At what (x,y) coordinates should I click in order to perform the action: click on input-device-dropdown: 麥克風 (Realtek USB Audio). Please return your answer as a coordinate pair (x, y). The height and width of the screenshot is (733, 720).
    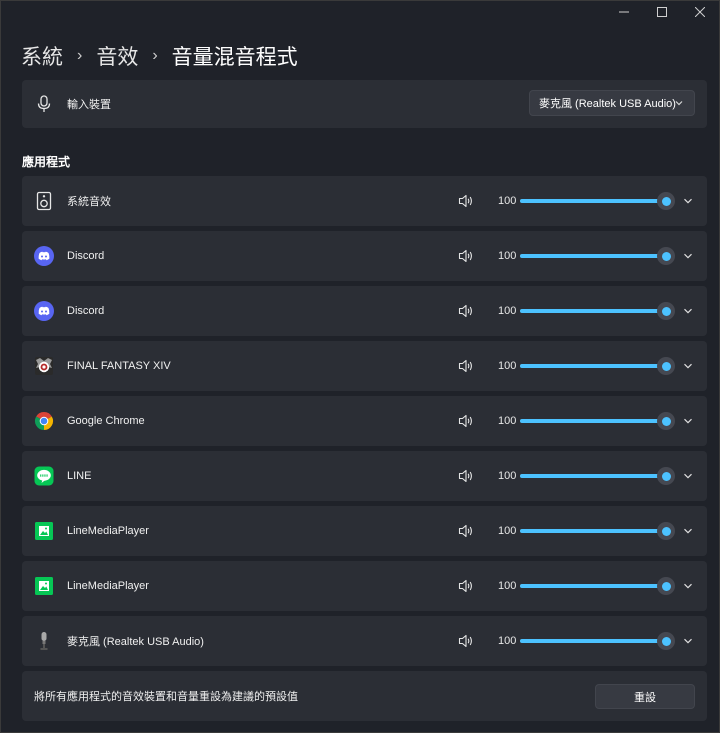
    Looking at the image, I should click on (612, 103).